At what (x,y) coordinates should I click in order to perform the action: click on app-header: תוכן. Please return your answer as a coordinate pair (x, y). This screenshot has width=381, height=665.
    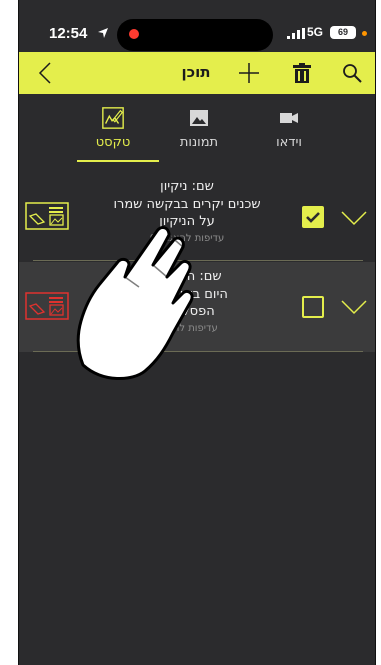
    Looking at the image, I should click on (197, 73).